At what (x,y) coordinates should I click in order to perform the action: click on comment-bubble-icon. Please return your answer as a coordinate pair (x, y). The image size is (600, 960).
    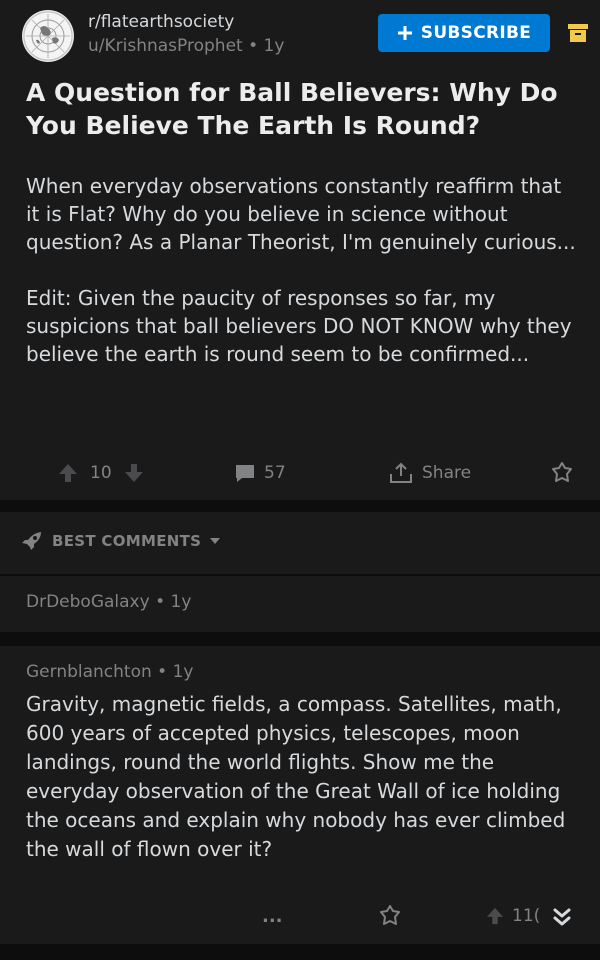
    Looking at the image, I should click on (245, 473).